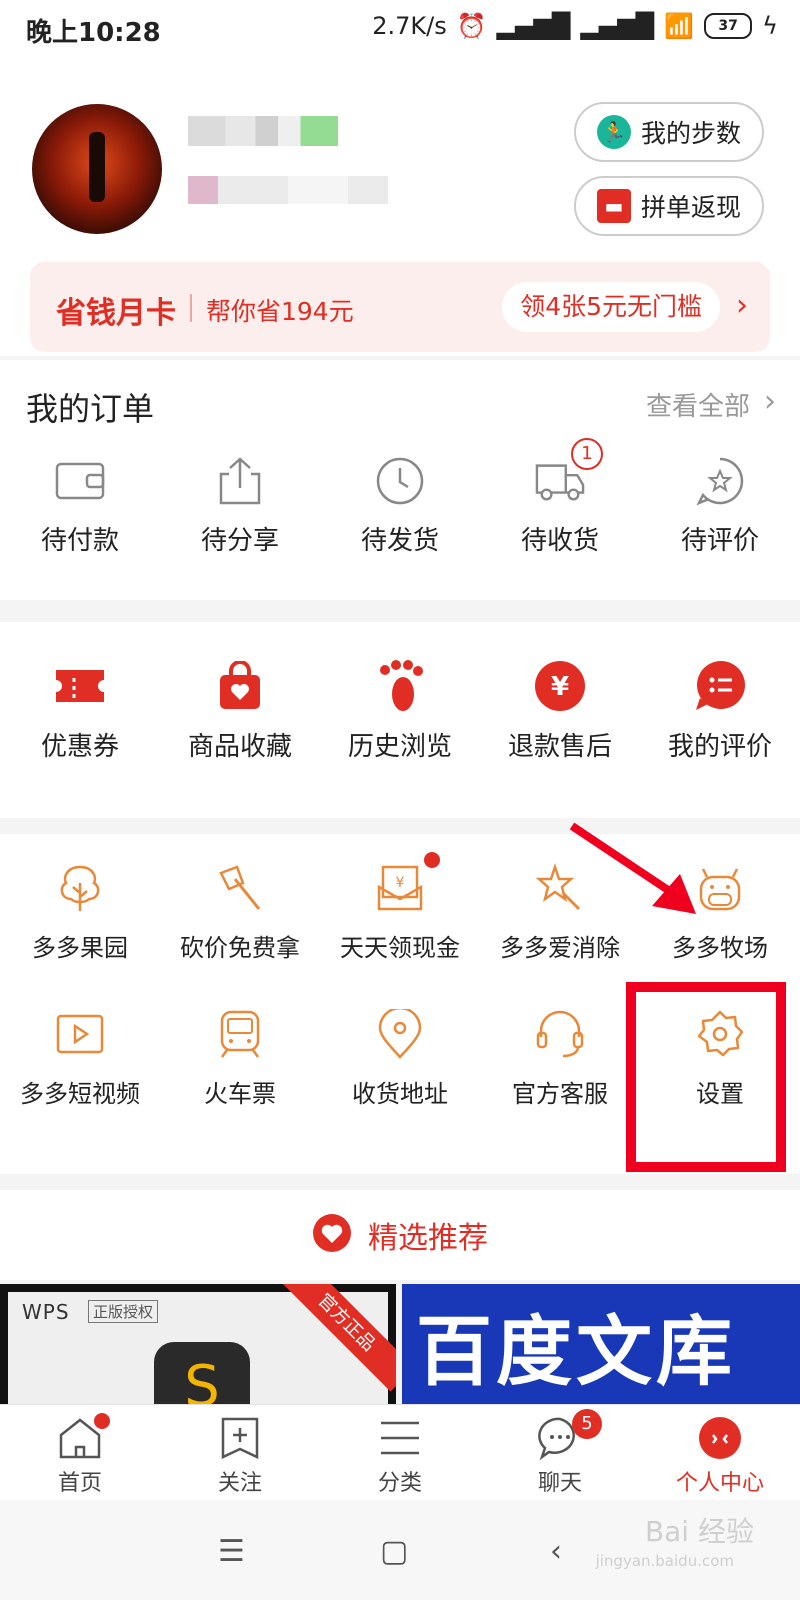 Image resolution: width=800 pixels, height=1600 pixels. What do you see at coordinates (80, 888) in the screenshot?
I see `tree-icon` at bounding box center [80, 888].